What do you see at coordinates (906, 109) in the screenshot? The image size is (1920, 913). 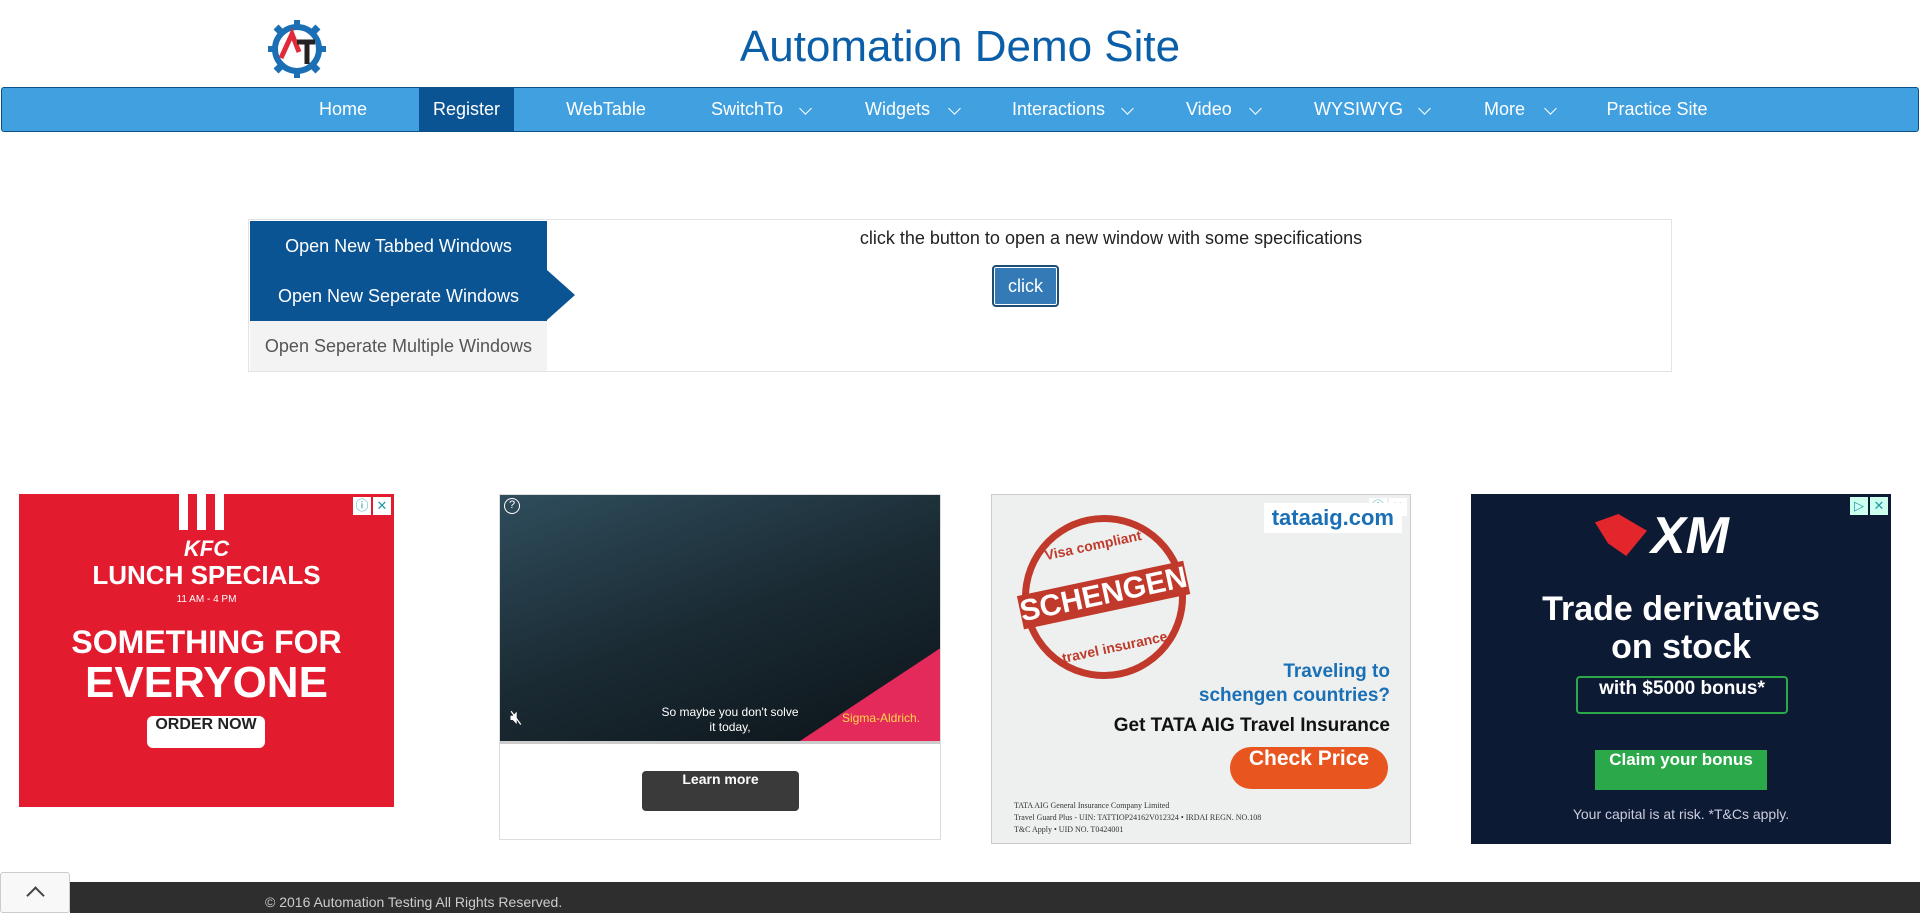 I see `nav-widgets: Widgets` at bounding box center [906, 109].